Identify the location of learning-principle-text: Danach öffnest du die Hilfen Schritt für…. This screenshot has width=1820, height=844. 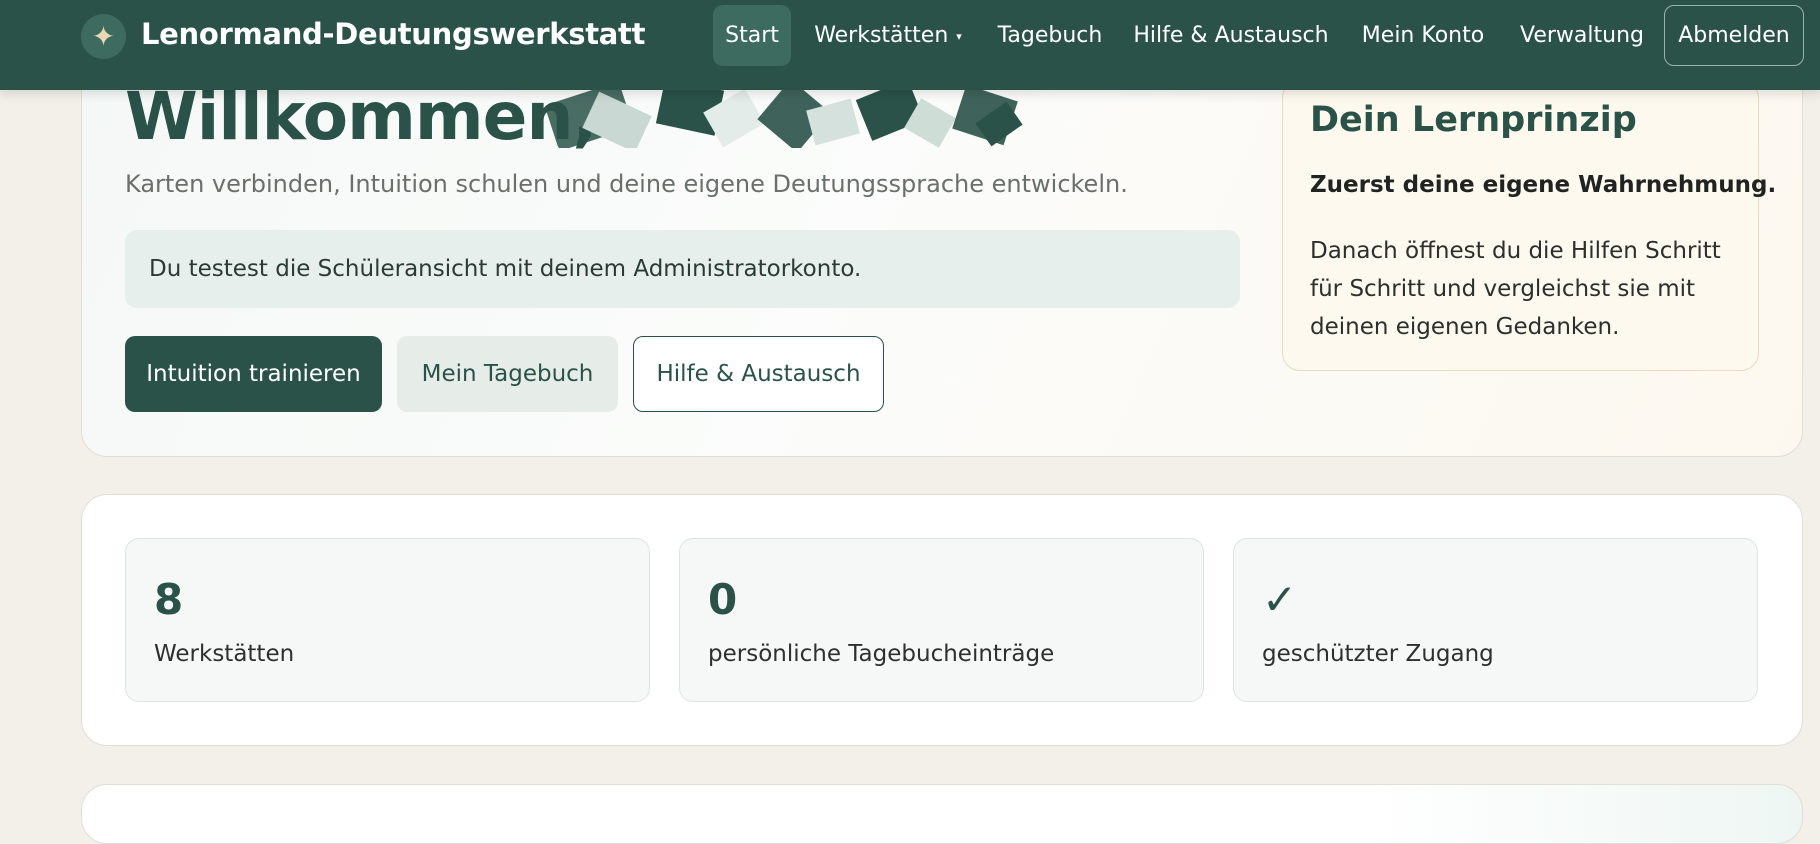
(1515, 289).